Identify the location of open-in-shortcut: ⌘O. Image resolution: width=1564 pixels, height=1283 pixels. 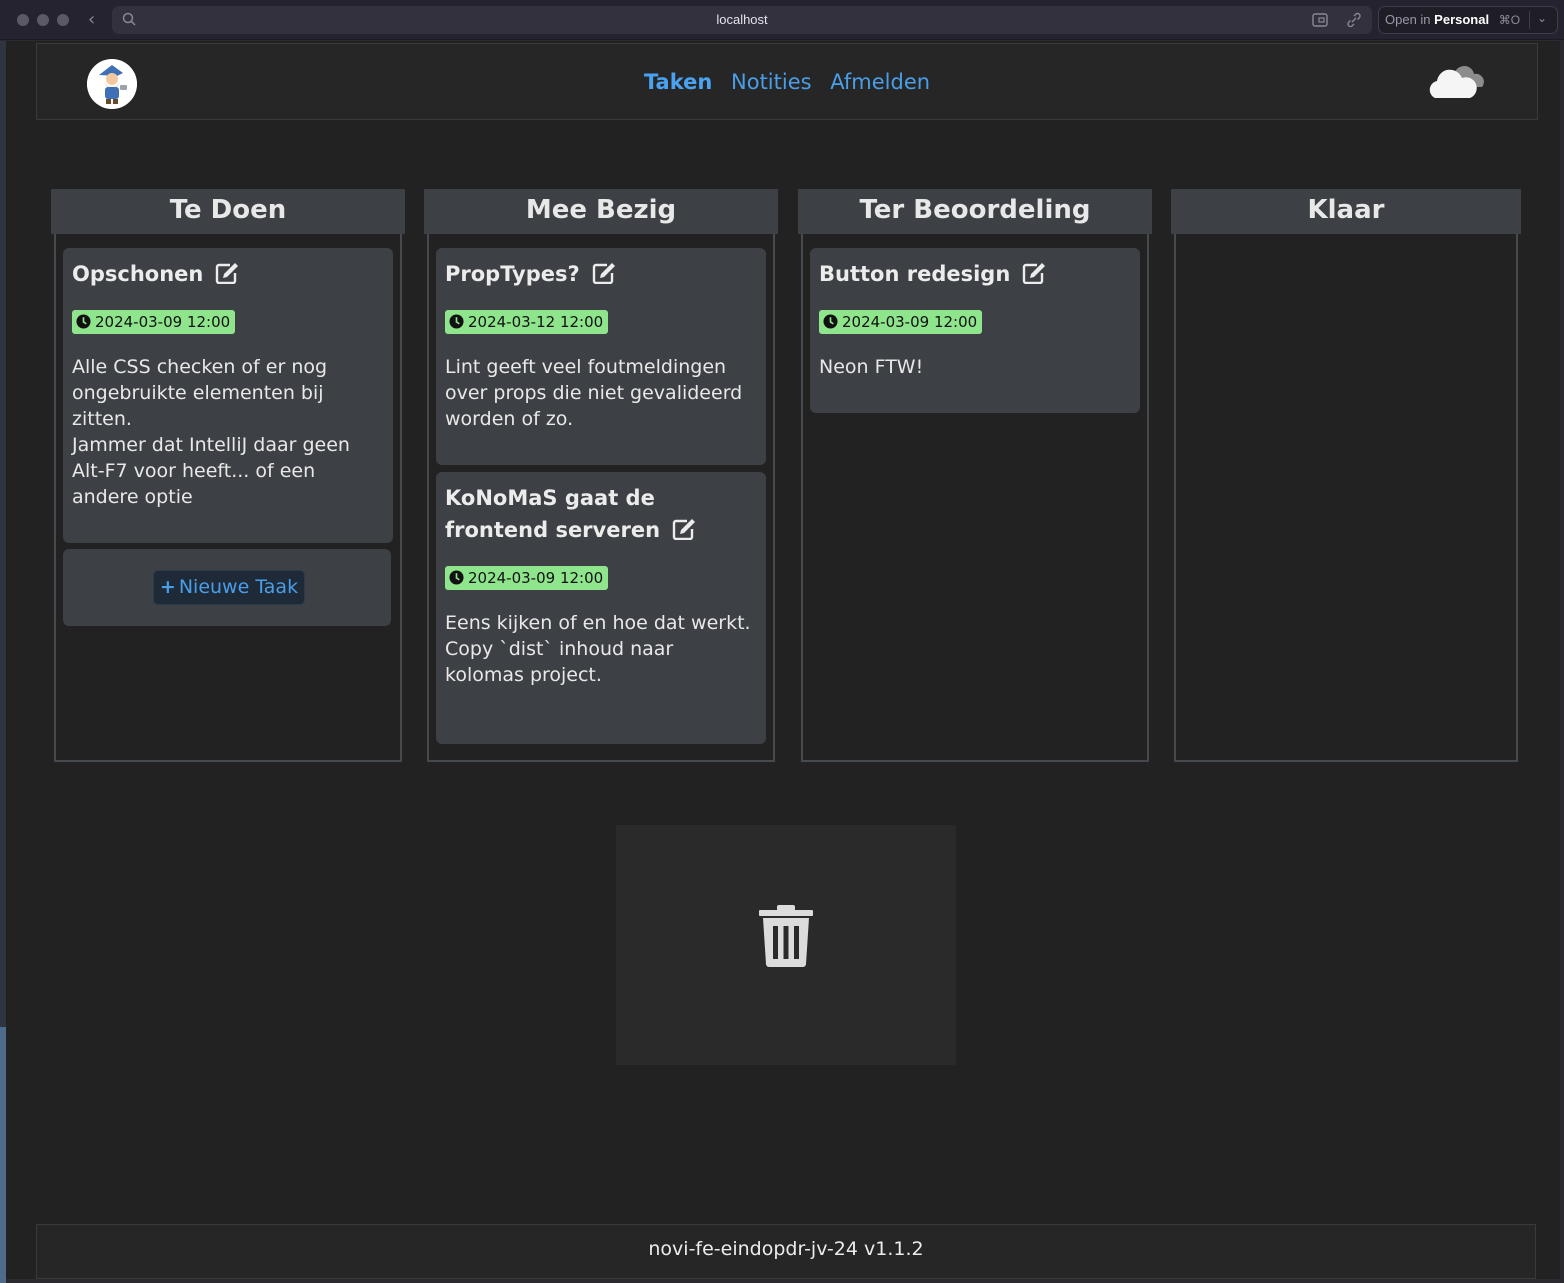
(1509, 20).